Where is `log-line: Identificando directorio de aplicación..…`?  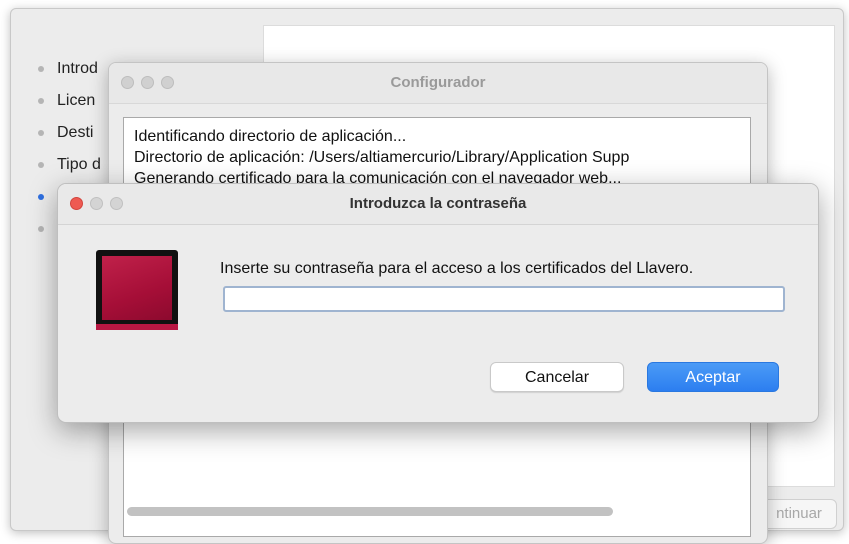 log-line: Identificando directorio de aplicación..… is located at coordinates (270, 136).